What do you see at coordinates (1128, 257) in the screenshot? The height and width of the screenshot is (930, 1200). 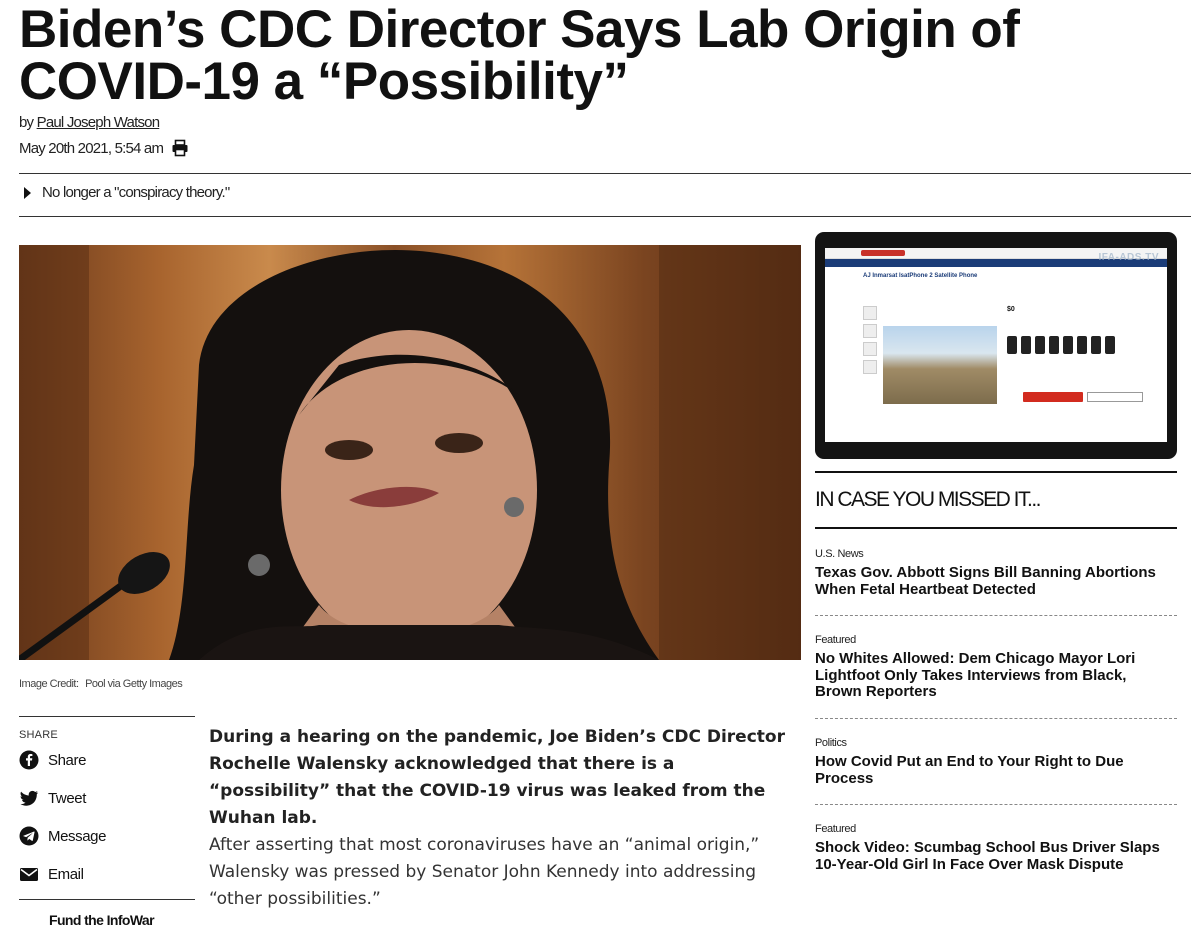 I see `ad-watermark: IFA-ADS.TV` at bounding box center [1128, 257].